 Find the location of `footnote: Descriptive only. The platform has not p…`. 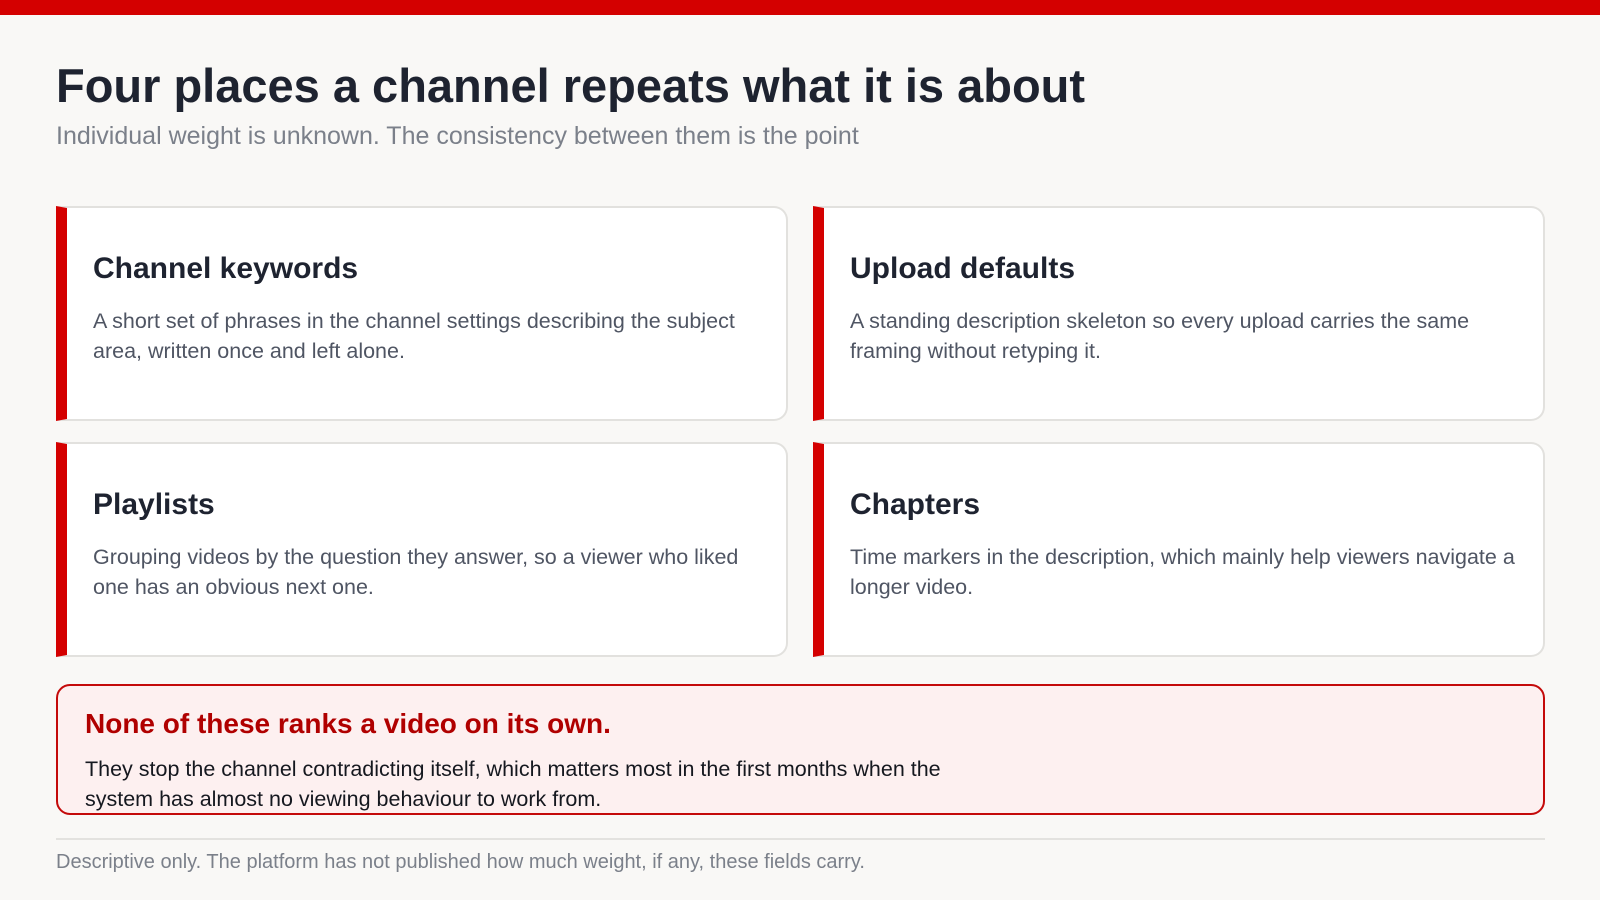

footnote: Descriptive only. The platform has not p… is located at coordinates (460, 862).